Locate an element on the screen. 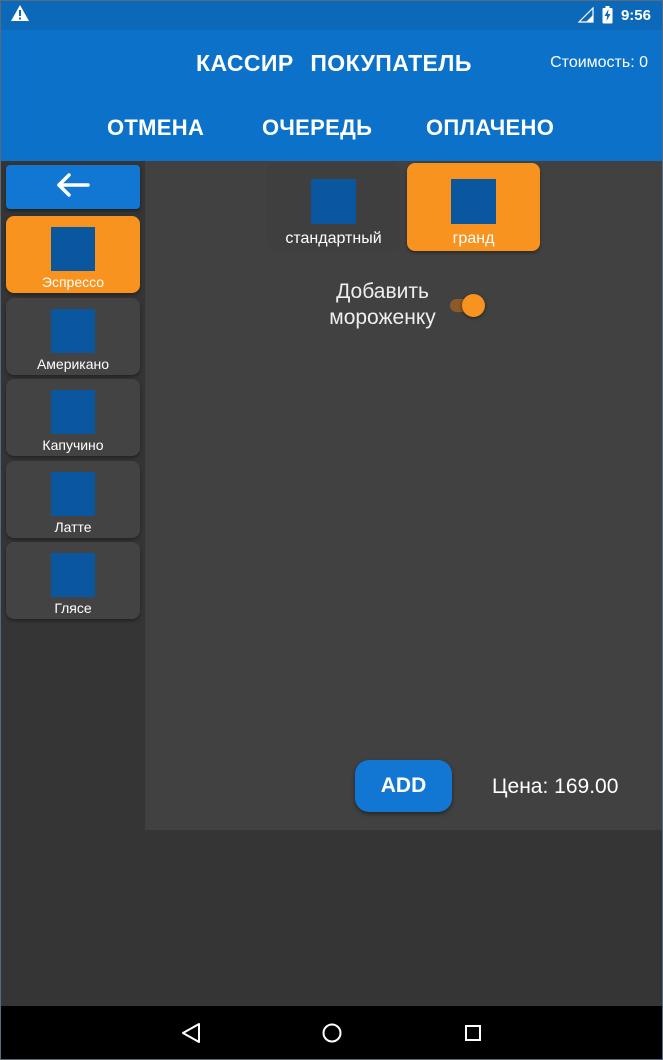 The width and height of the screenshot is (663, 1060). recents-square-icon is located at coordinates (473, 1033).